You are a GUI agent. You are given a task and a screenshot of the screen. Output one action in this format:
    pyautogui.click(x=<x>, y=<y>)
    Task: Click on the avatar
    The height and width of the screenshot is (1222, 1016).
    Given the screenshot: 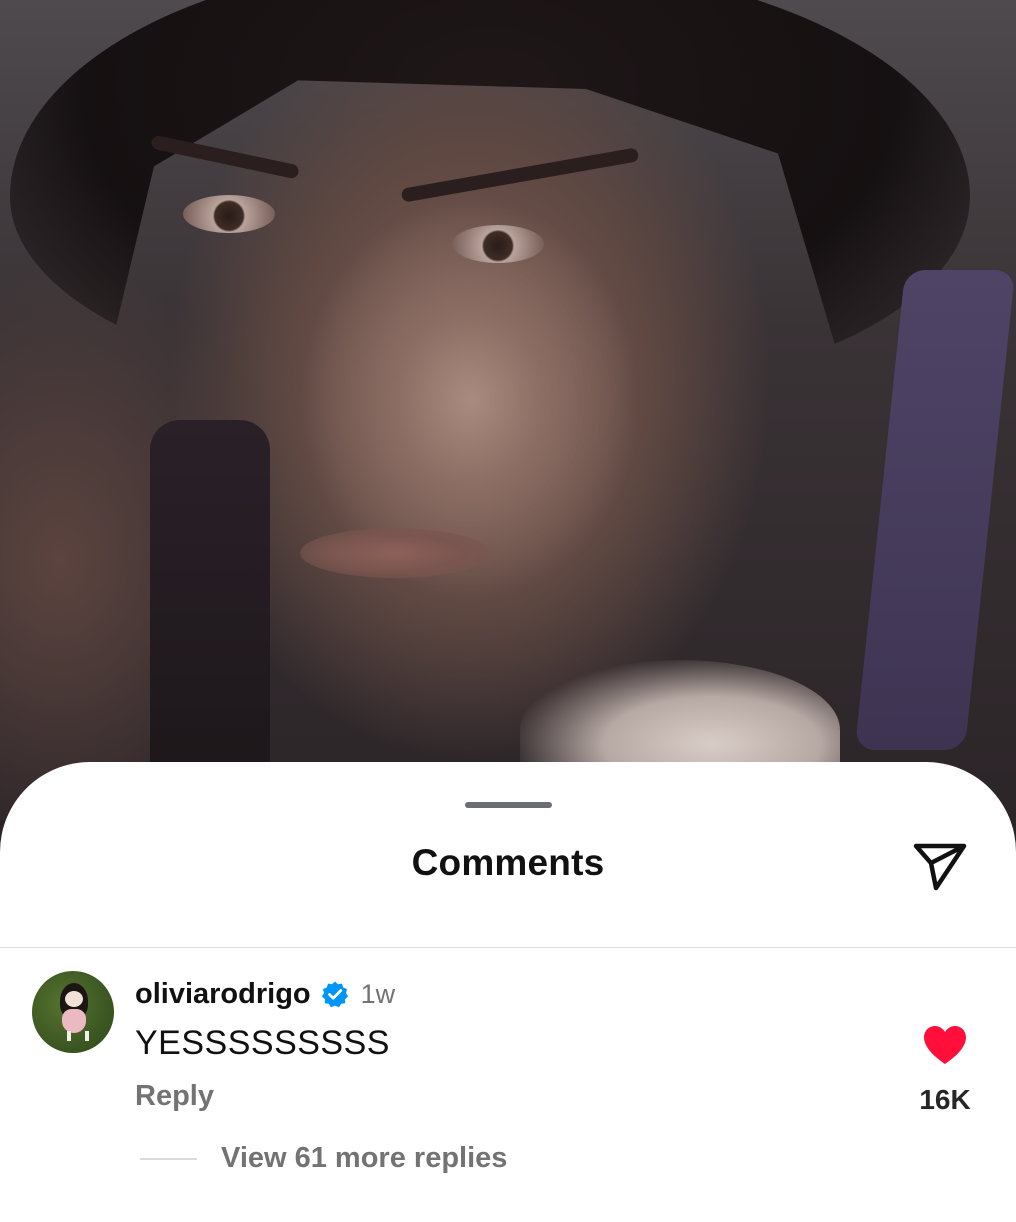 What is the action you would take?
    pyautogui.click(x=73, y=1012)
    